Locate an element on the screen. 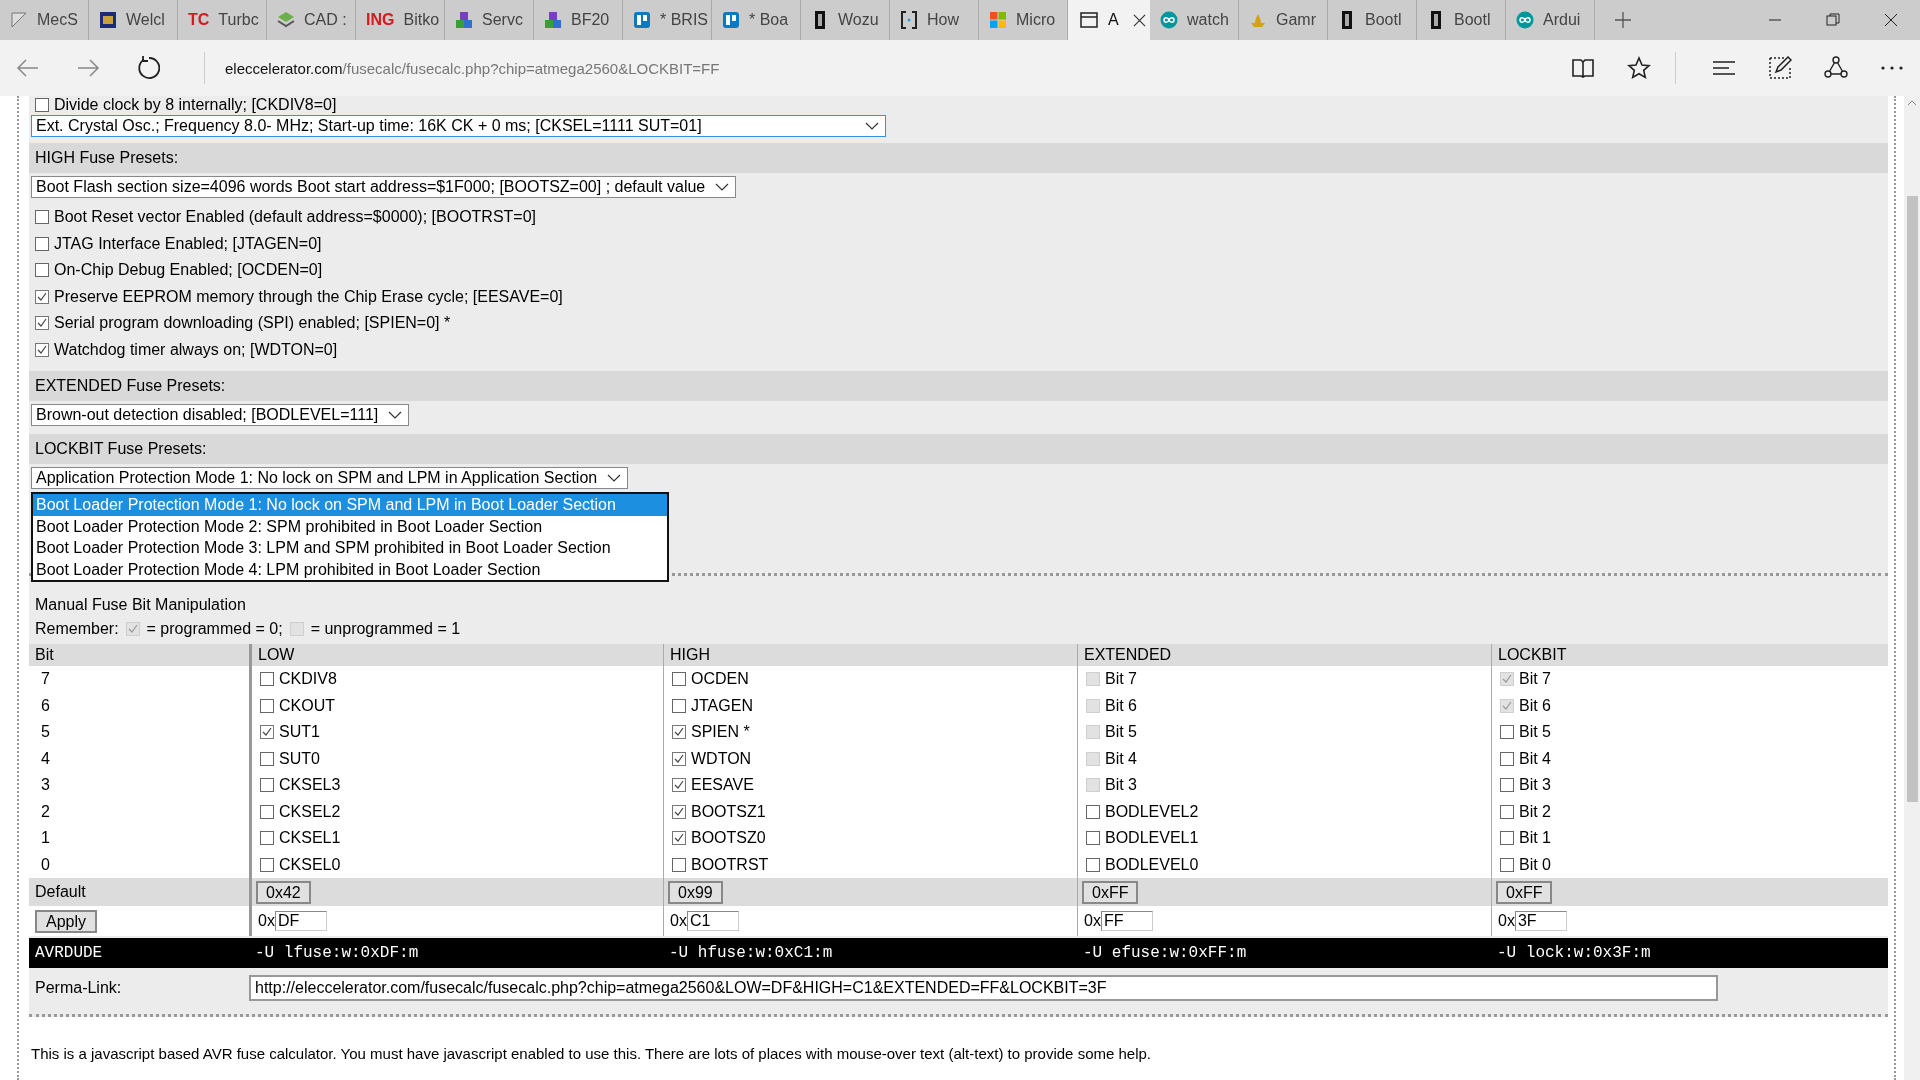  layers-icon is located at coordinates (286, 20).